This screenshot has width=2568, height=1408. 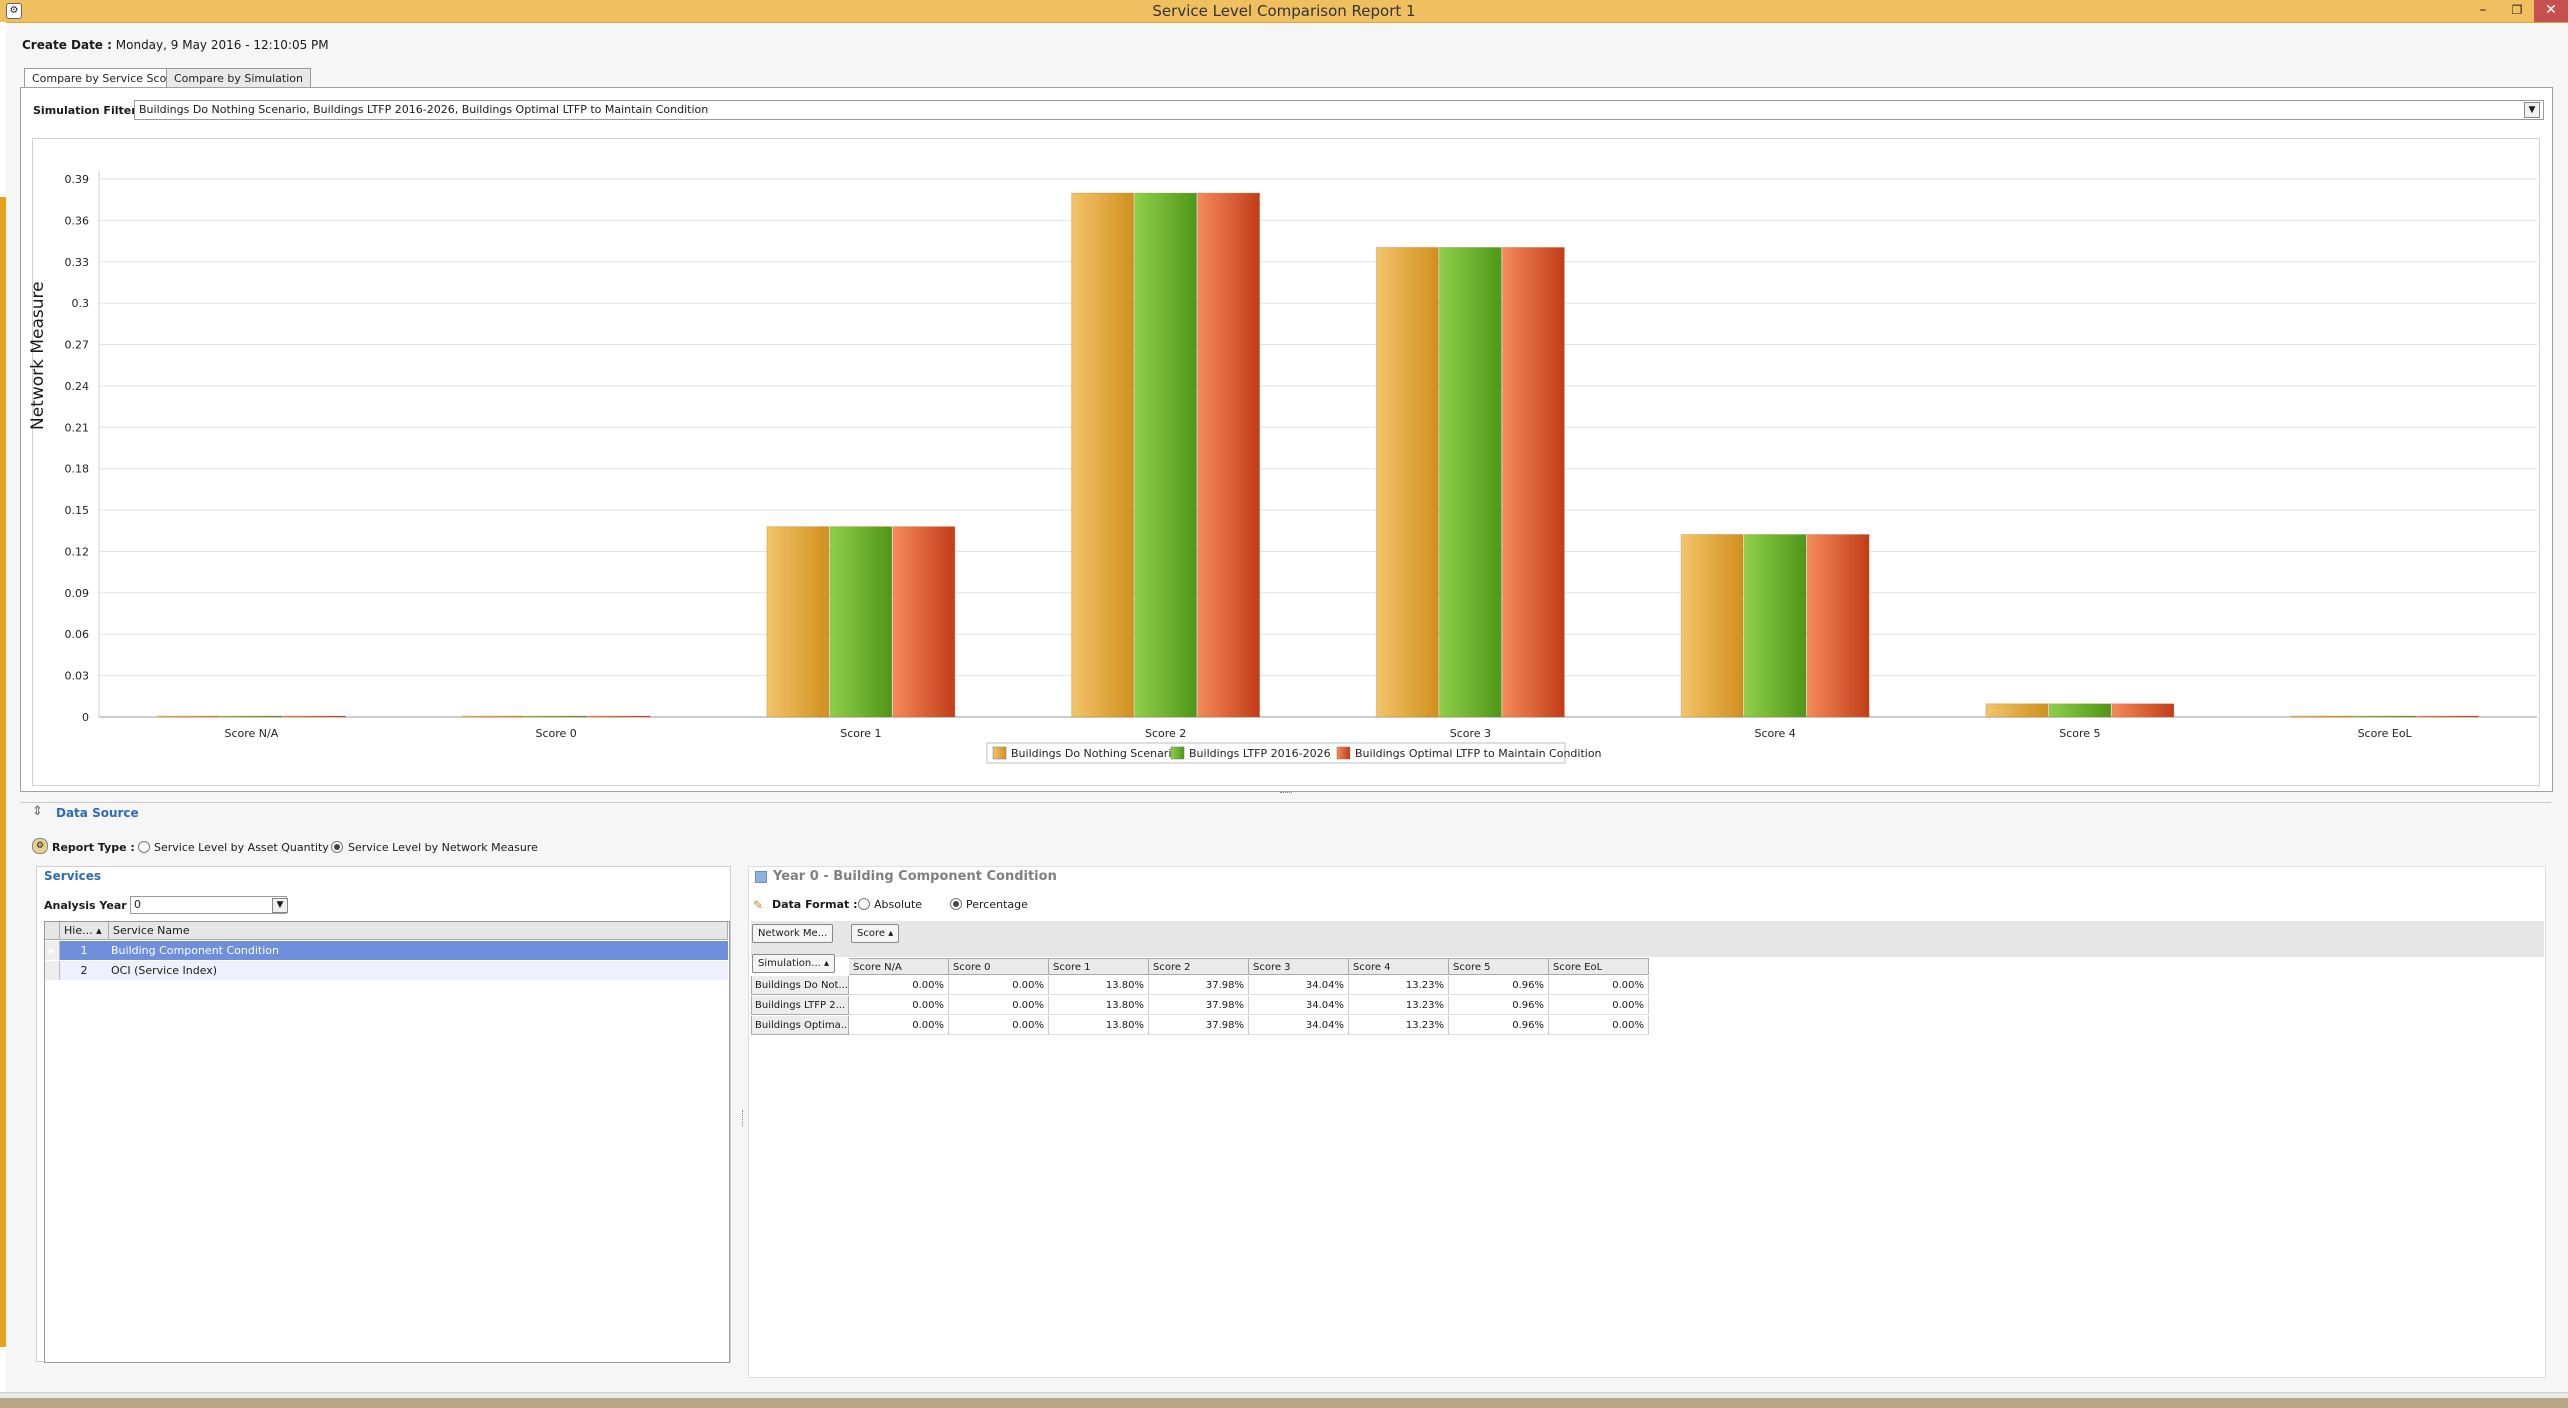 I want to click on expand-icon: ⇕, so click(x=37, y=811).